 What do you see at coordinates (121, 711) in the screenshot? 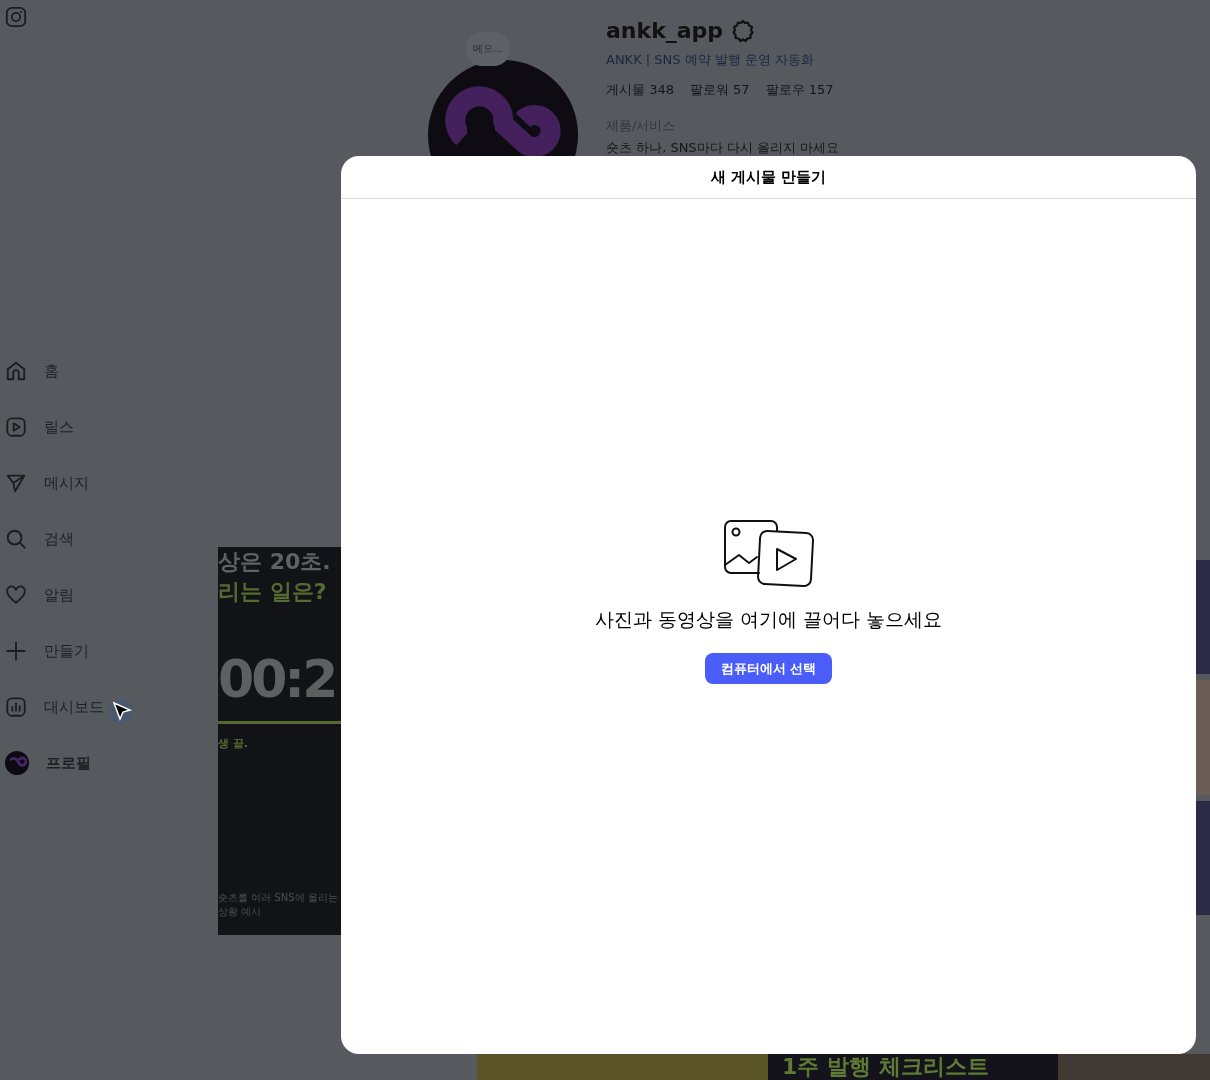
I see `cursor-icon` at bounding box center [121, 711].